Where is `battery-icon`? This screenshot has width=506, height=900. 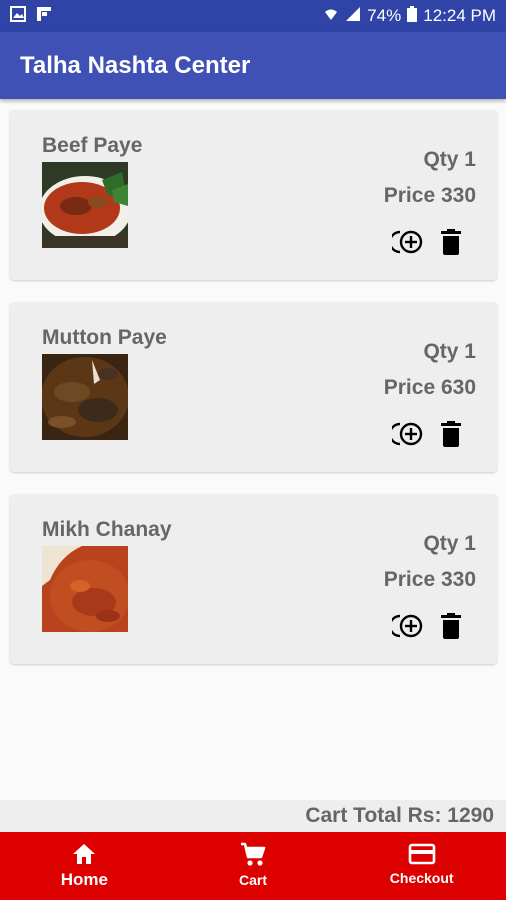 battery-icon is located at coordinates (412, 16).